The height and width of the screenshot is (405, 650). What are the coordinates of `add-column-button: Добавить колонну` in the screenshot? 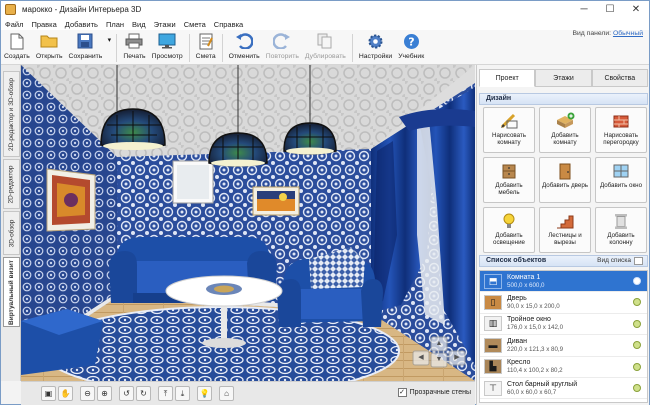 It's located at (621, 230).